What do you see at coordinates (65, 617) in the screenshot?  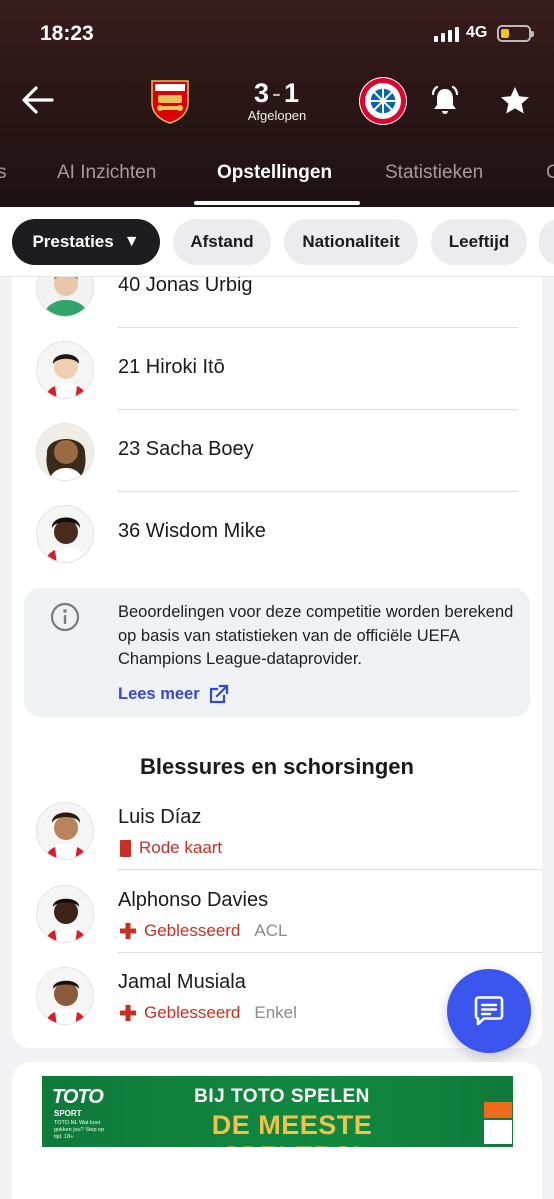 I see `info-icon` at bounding box center [65, 617].